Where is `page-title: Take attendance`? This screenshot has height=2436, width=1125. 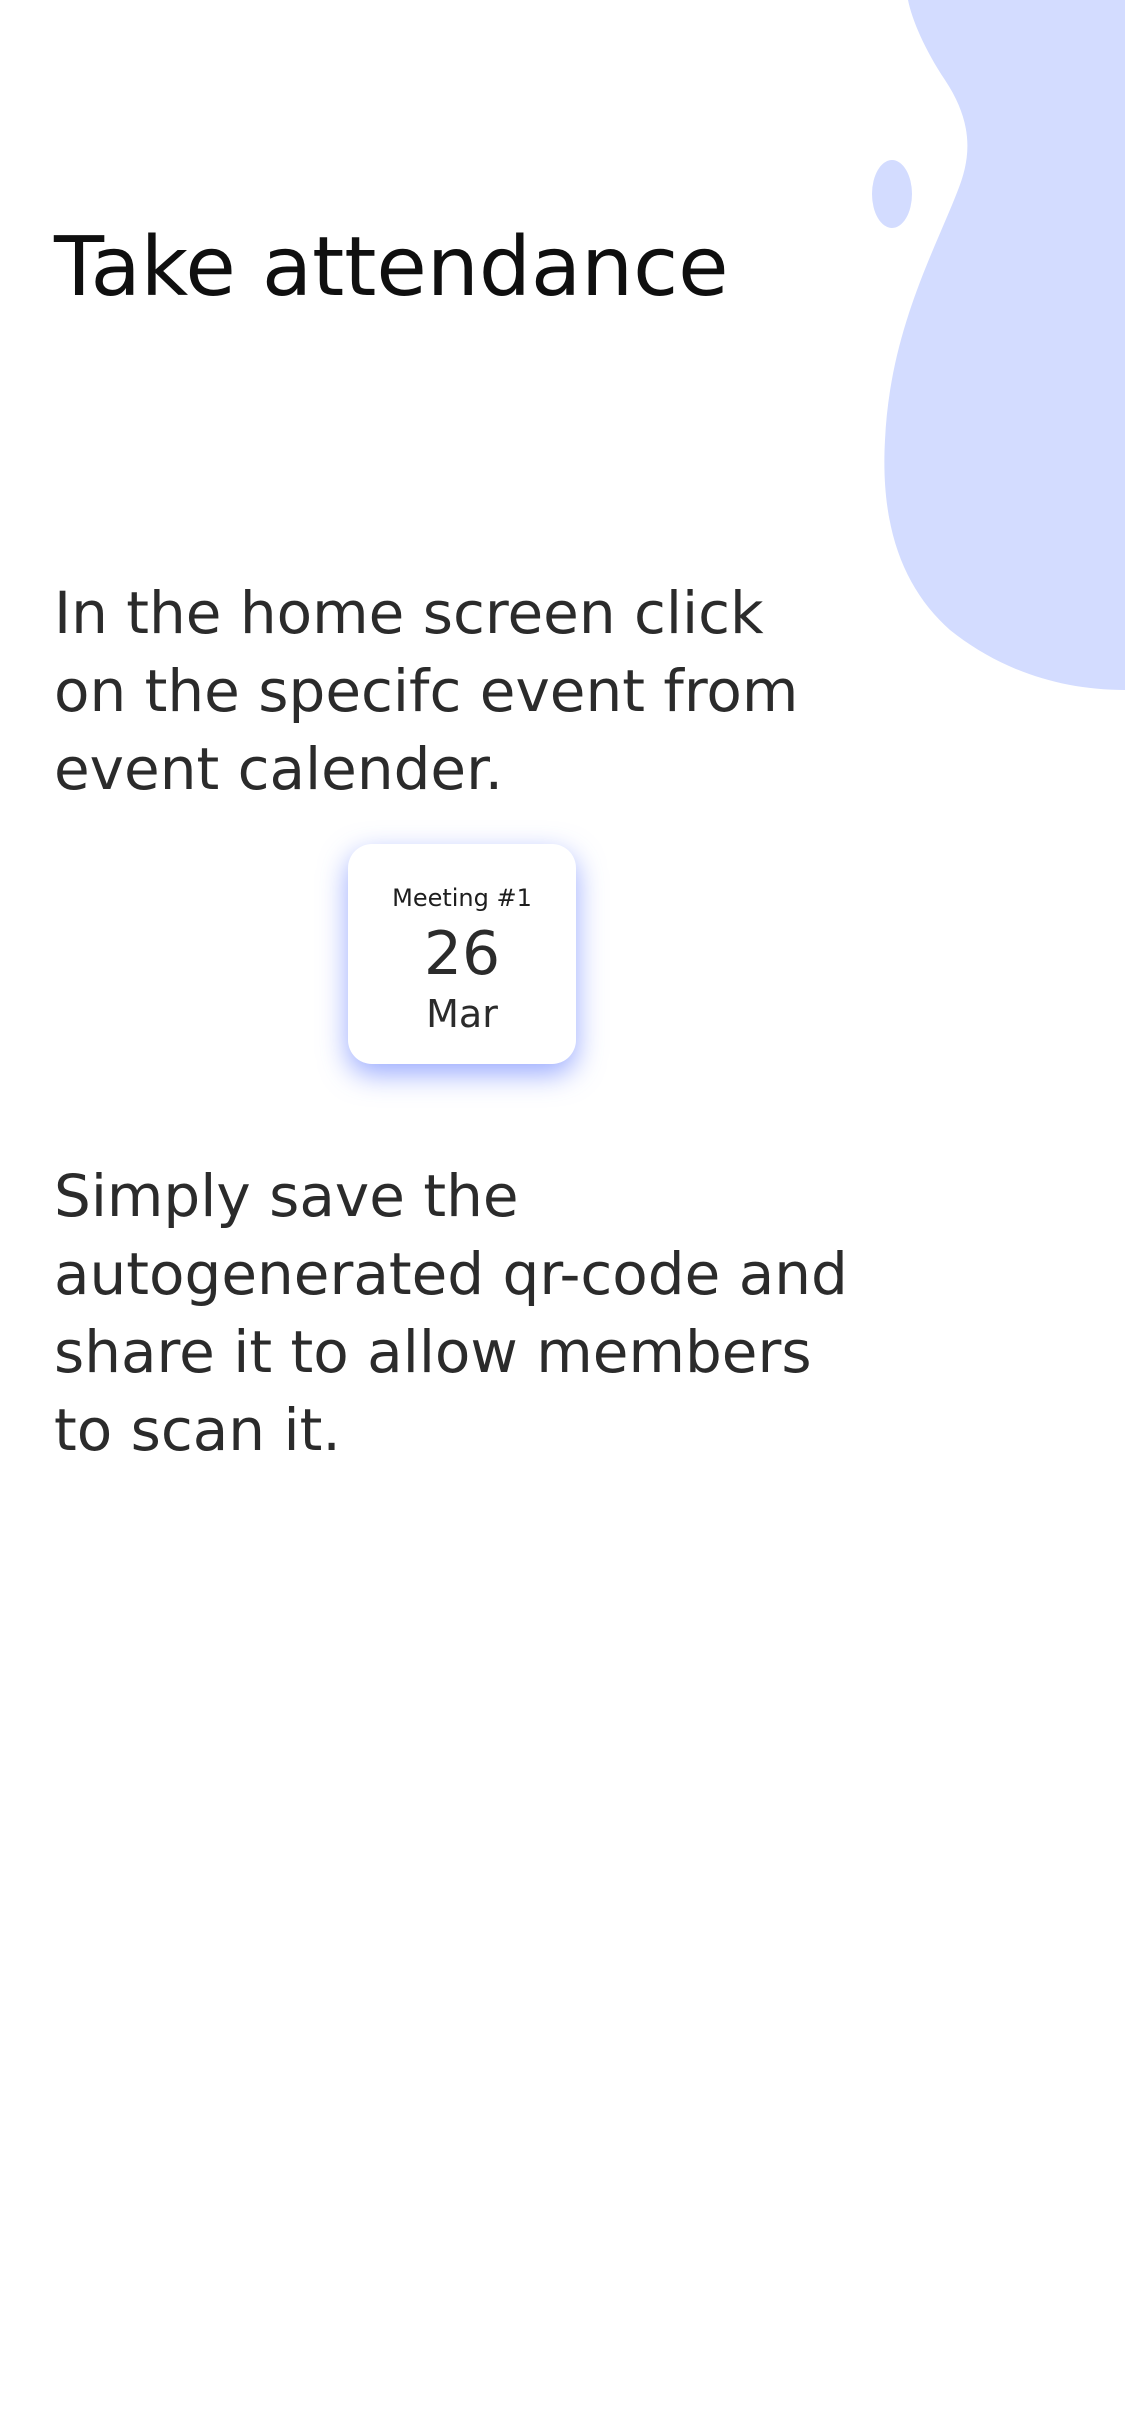
page-title: Take attendance is located at coordinates (391, 267).